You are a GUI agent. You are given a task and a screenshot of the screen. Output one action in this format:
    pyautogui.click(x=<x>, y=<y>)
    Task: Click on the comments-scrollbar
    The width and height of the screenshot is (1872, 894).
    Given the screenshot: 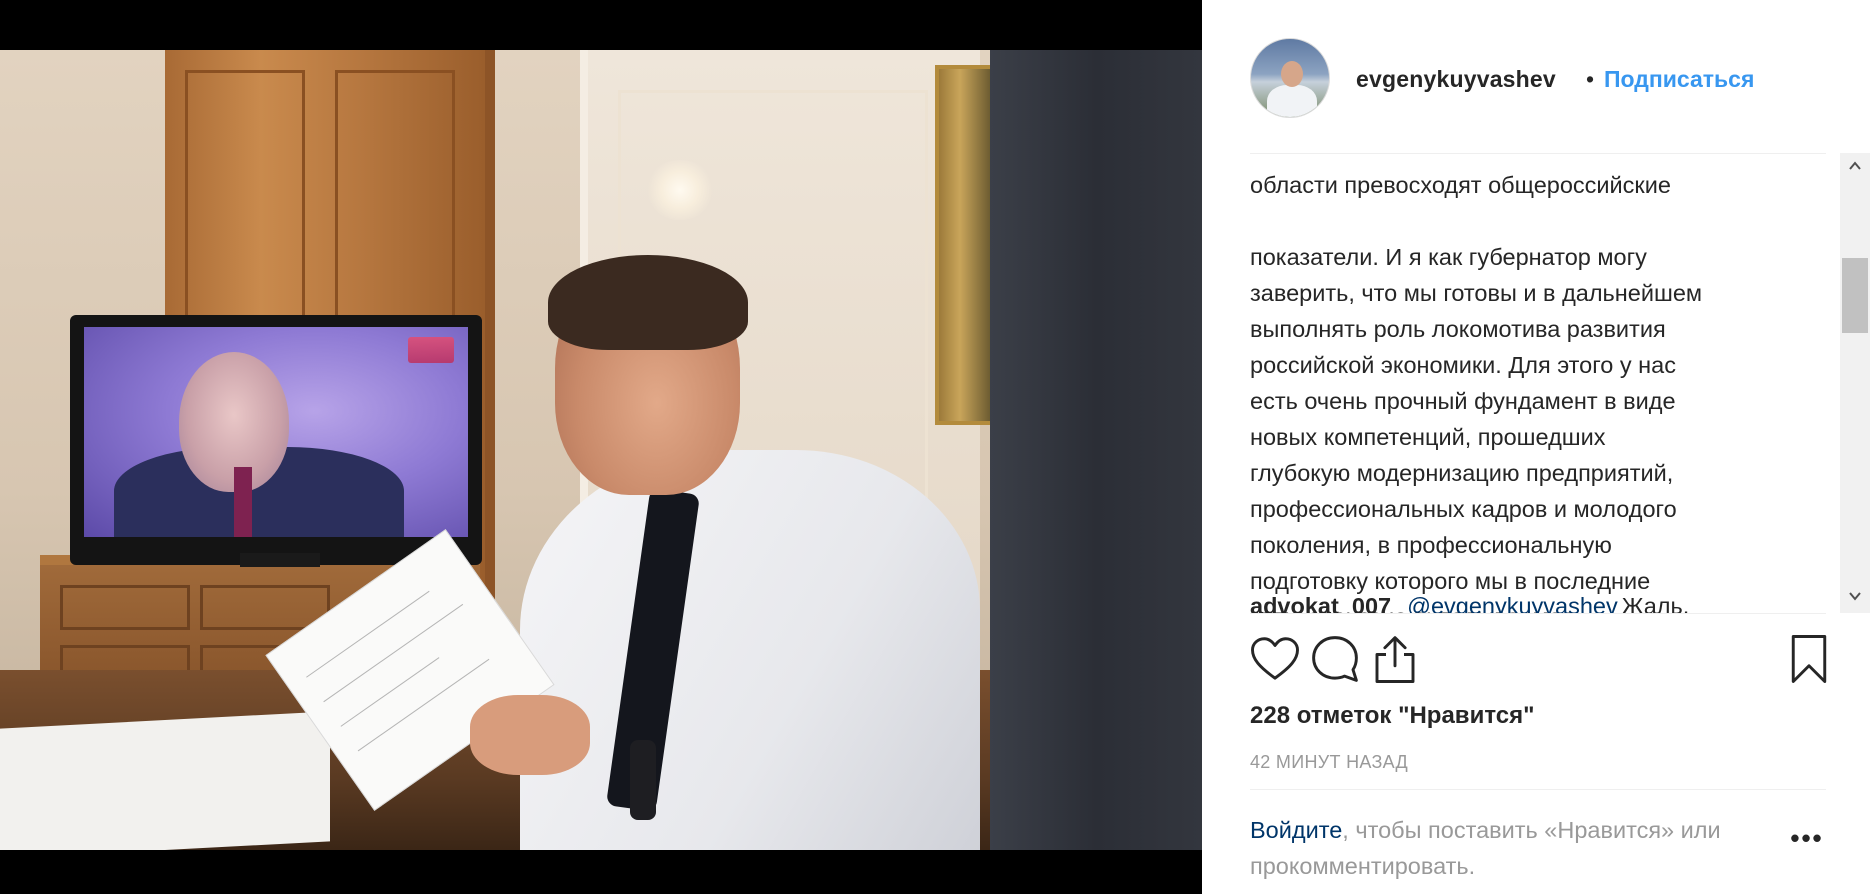 What is the action you would take?
    pyautogui.click(x=1855, y=383)
    